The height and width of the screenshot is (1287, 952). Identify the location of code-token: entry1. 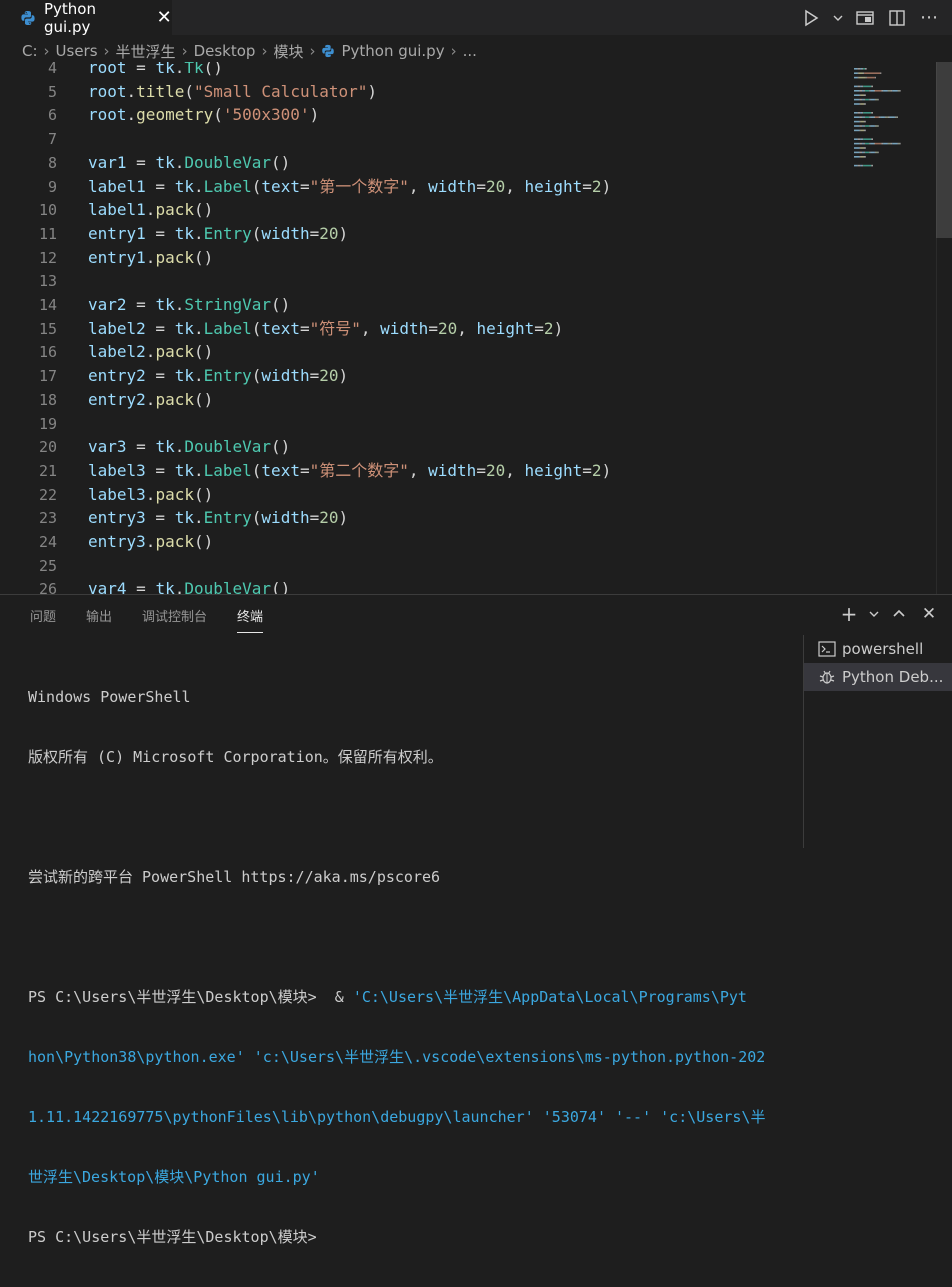
(117, 233).